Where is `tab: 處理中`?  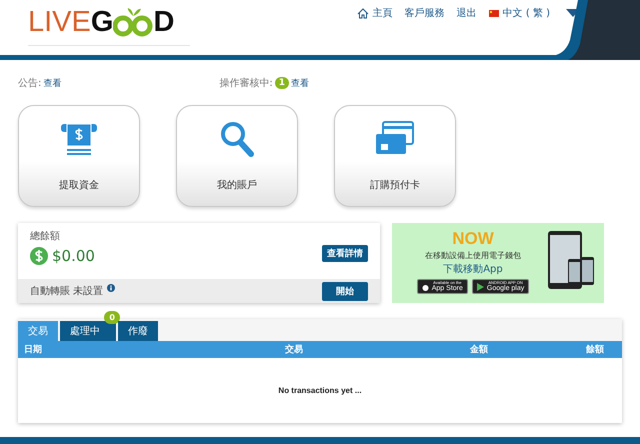
tab: 處理中 is located at coordinates (88, 331).